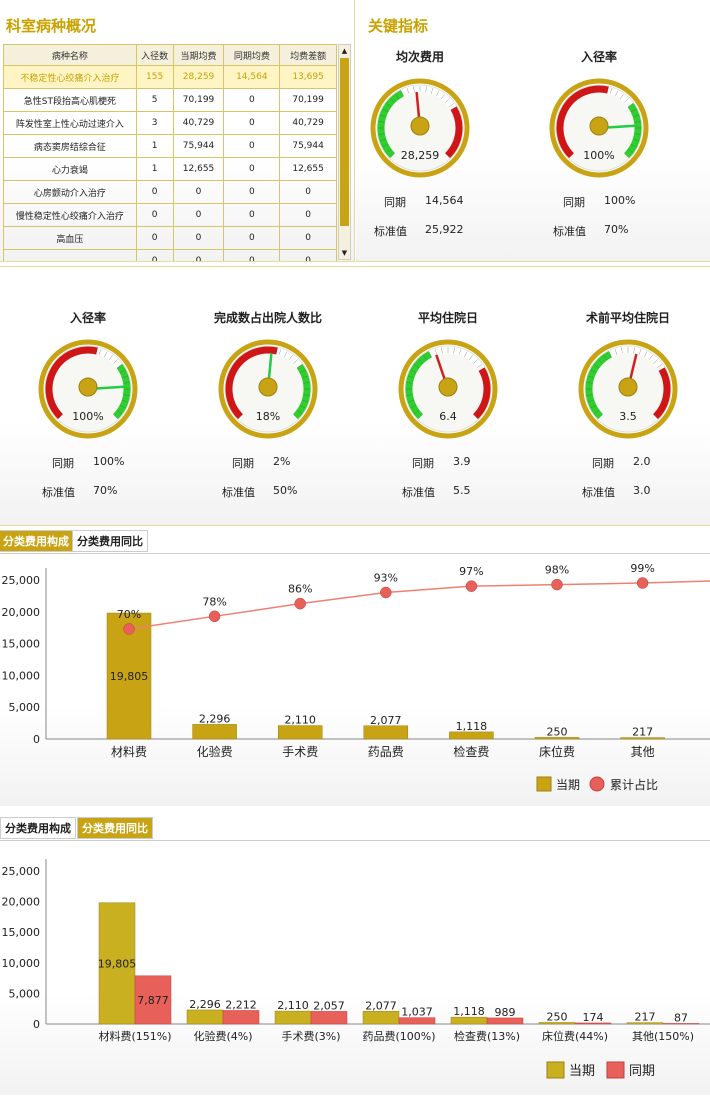  What do you see at coordinates (37, 541) in the screenshot?
I see `tab-composition: 分类费用构成` at bounding box center [37, 541].